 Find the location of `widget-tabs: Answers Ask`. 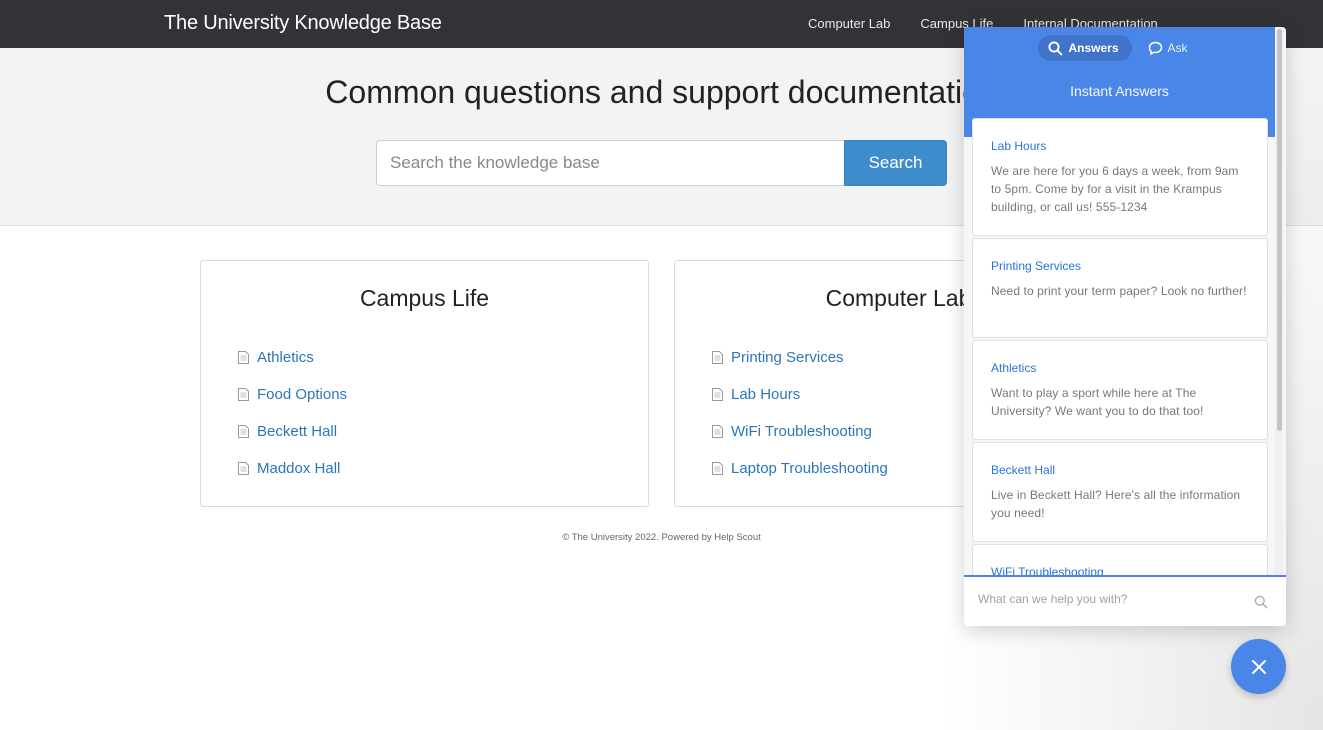

widget-tabs: Answers Ask is located at coordinates (1119, 48).